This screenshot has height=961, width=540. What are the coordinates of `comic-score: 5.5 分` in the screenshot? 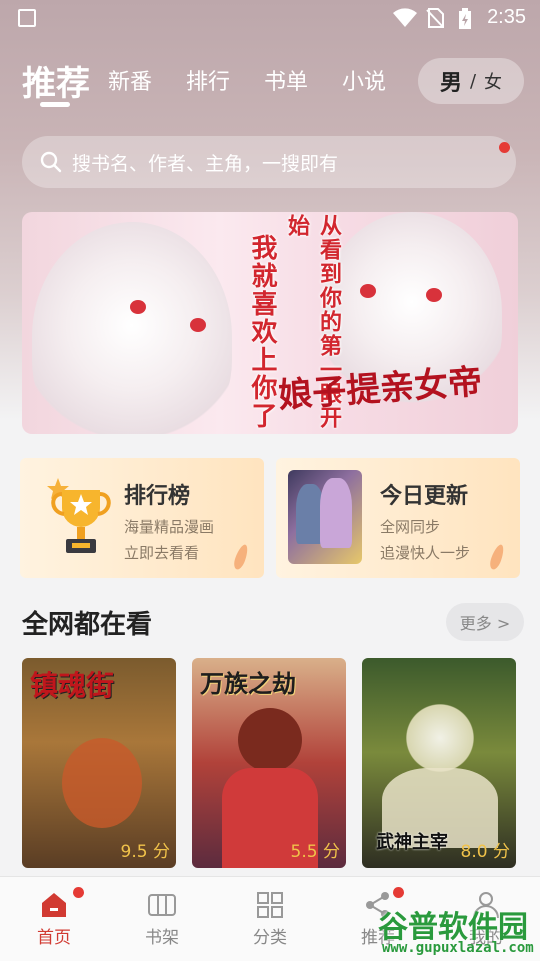 It's located at (315, 852).